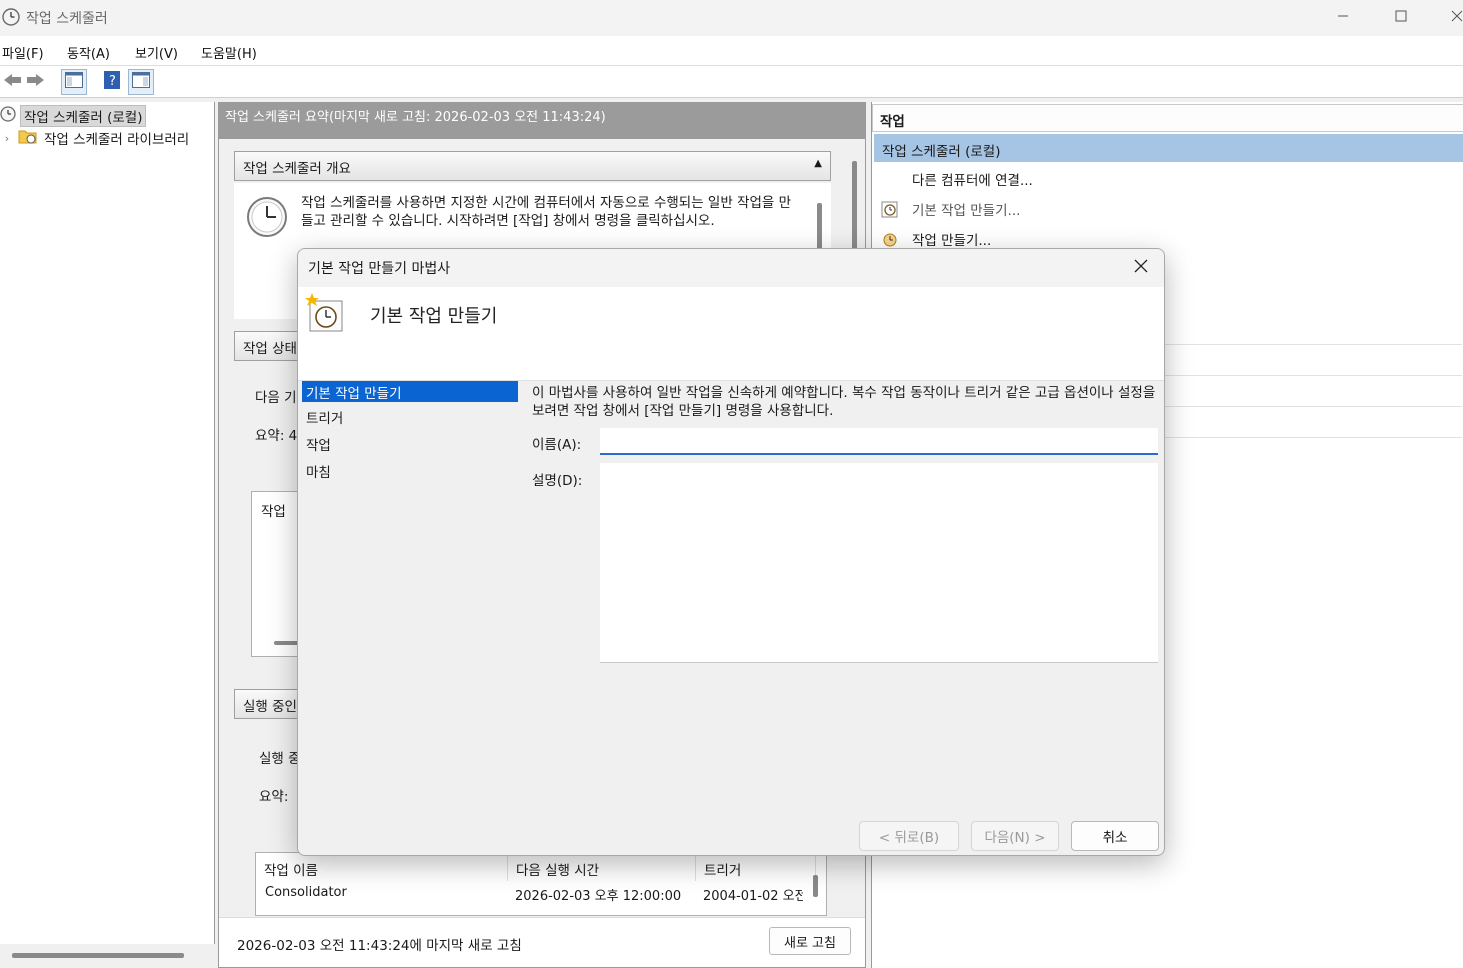  What do you see at coordinates (731, 51) in the screenshot?
I see `menu-bar: 파일(F) 동작(A) 보기(V) 도움말(H)` at bounding box center [731, 51].